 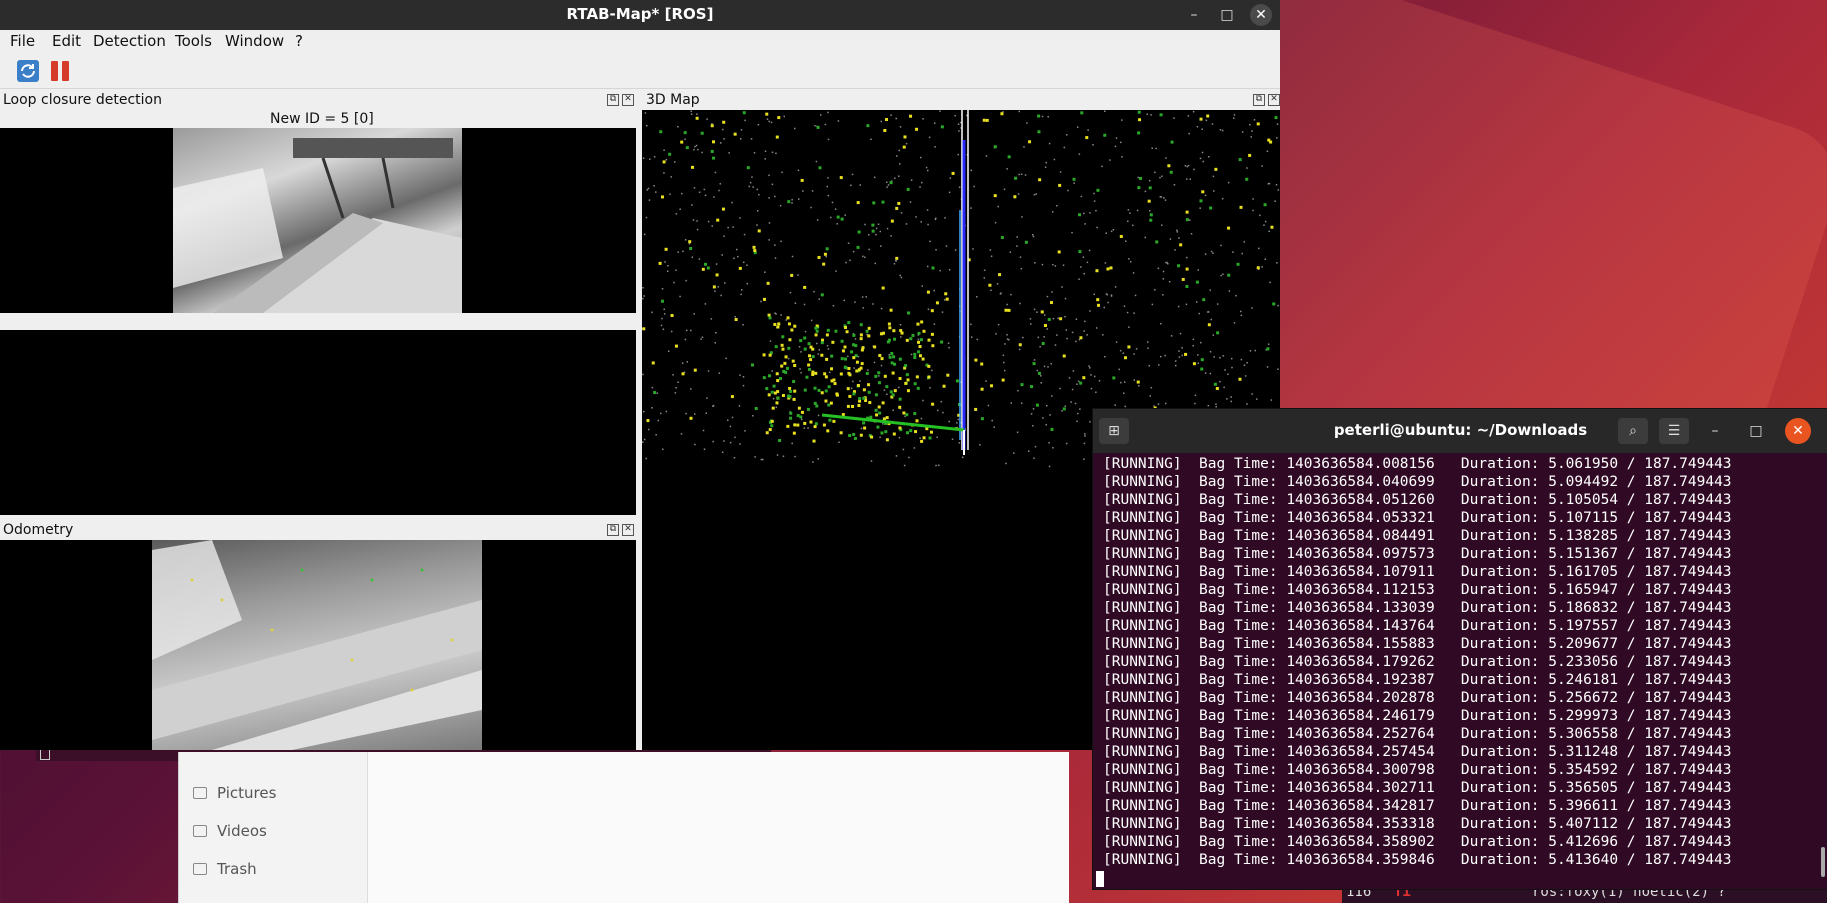 What do you see at coordinates (66, 41) in the screenshot?
I see `menu-edit: Edit` at bounding box center [66, 41].